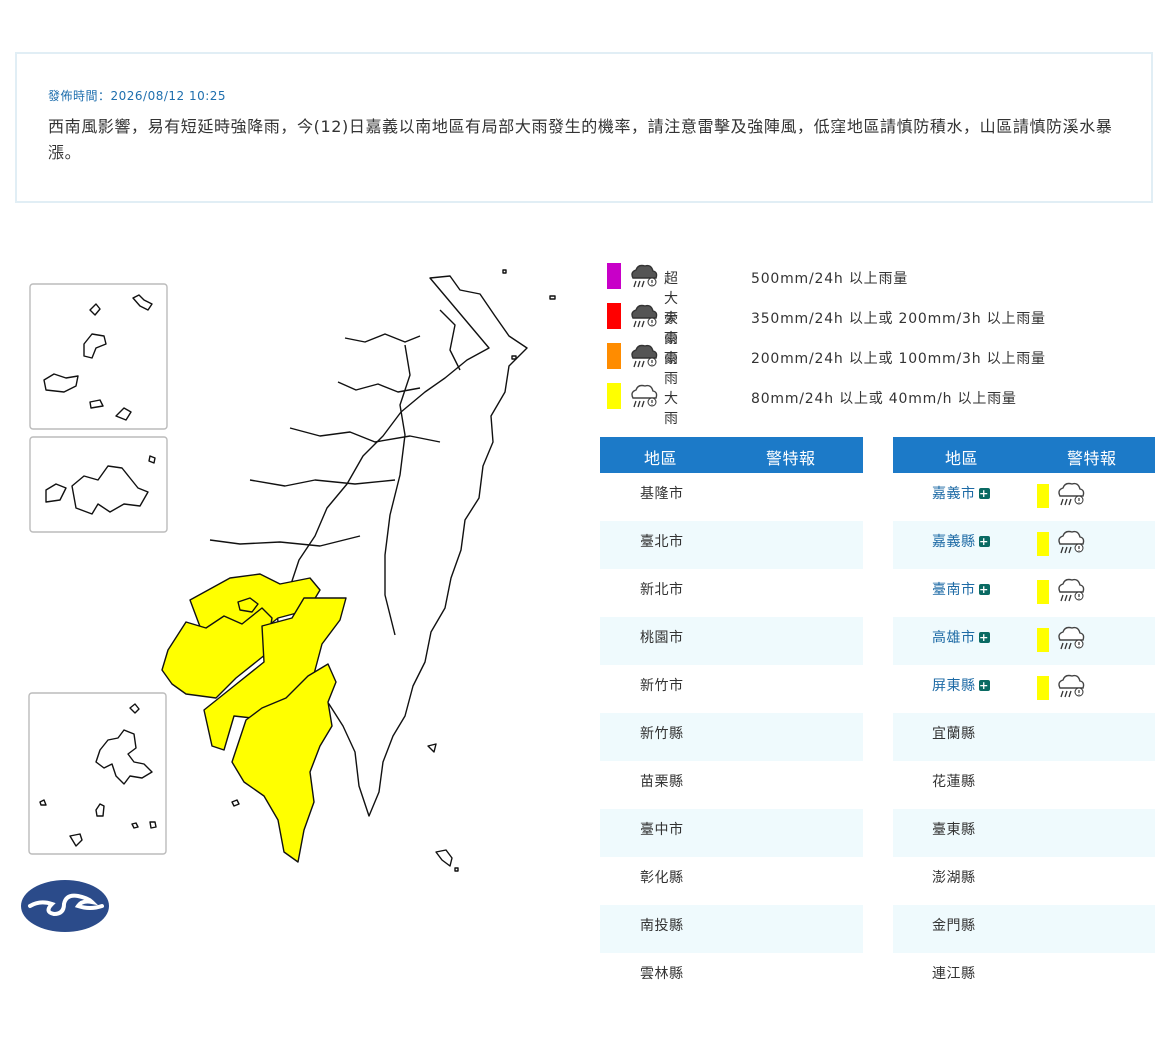 Image resolution: width=1170 pixels, height=1040 pixels. What do you see at coordinates (731, 545) in the screenshot?
I see `table-row: 臺北市` at bounding box center [731, 545].